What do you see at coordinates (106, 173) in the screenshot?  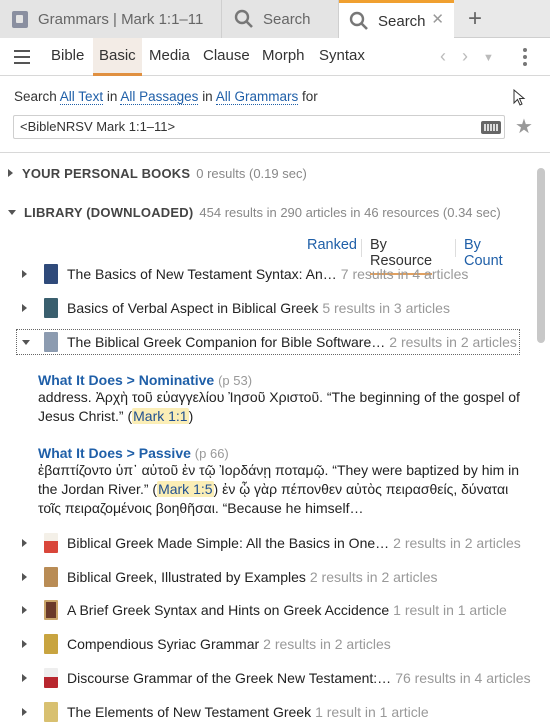 I see `section-title: YOUR PERSONAL BOOKS` at bounding box center [106, 173].